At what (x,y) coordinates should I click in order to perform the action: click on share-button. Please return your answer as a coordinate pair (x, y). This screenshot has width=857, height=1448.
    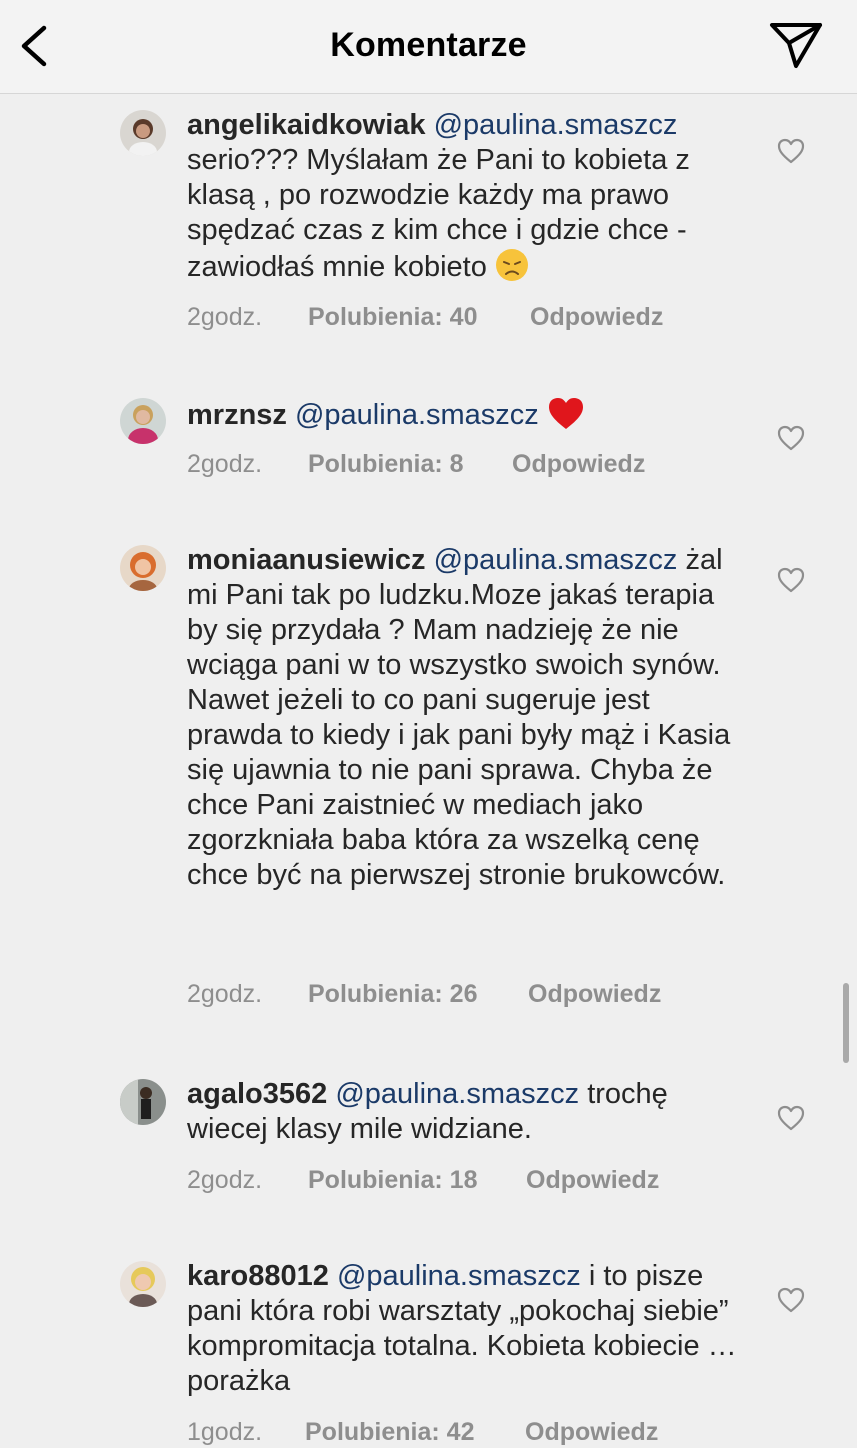
    Looking at the image, I should click on (796, 45).